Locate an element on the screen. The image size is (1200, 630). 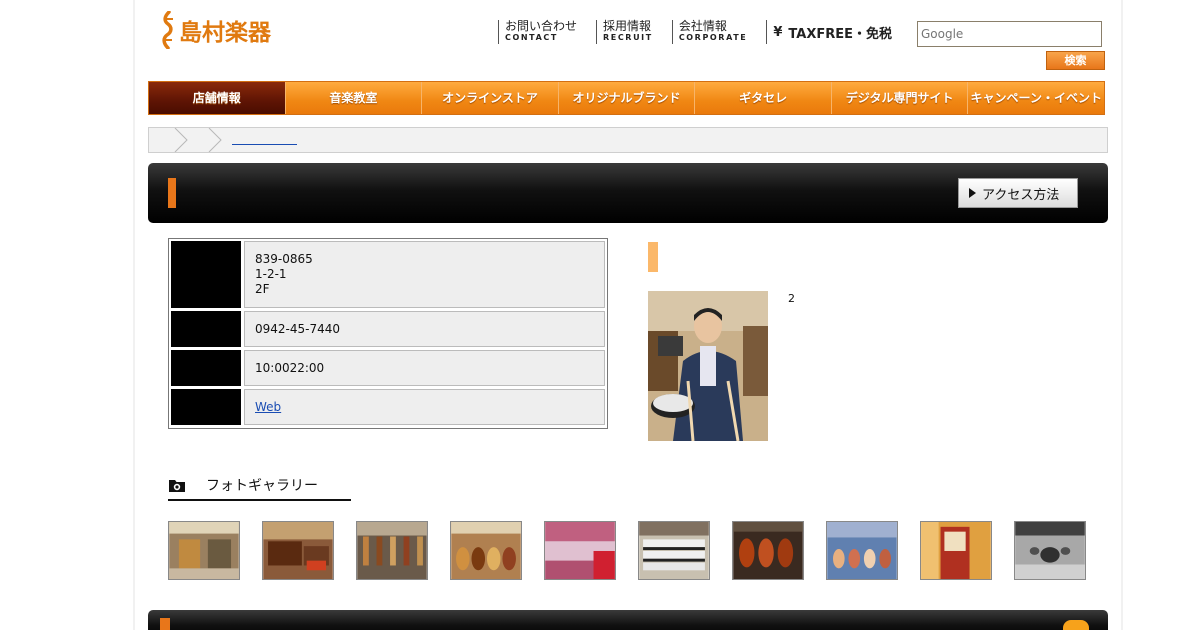
nav-guitar-selection: ギタセレ is located at coordinates (763, 98).